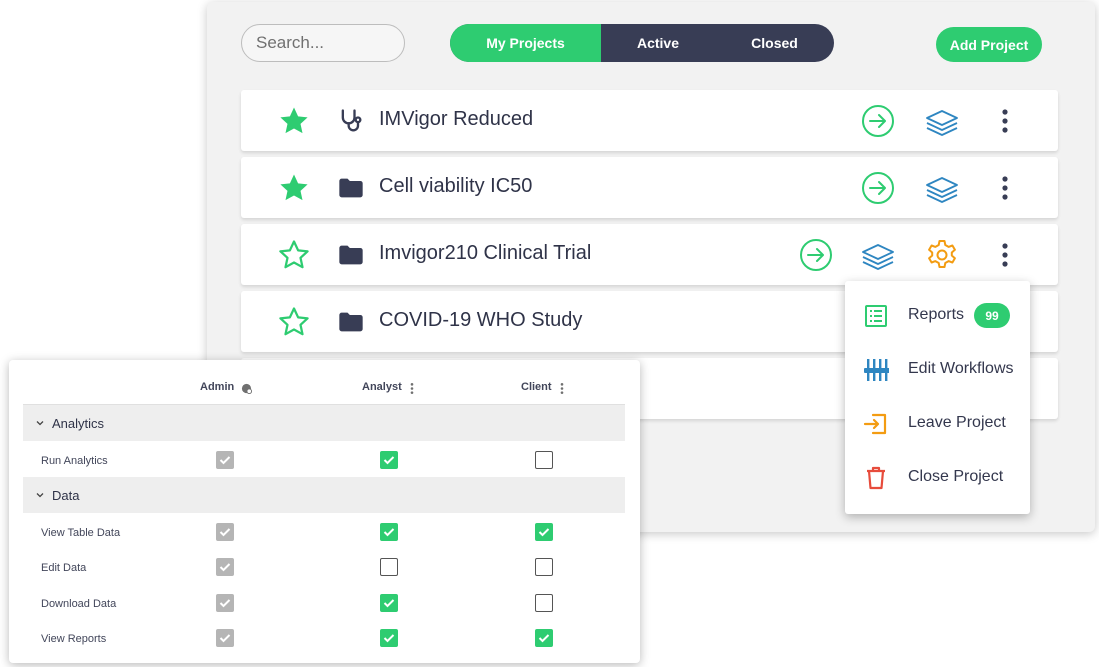 Image resolution: width=1099 pixels, height=667 pixels. Describe the element at coordinates (957, 422) in the screenshot. I see `menu-item-label: Leave Project` at that location.